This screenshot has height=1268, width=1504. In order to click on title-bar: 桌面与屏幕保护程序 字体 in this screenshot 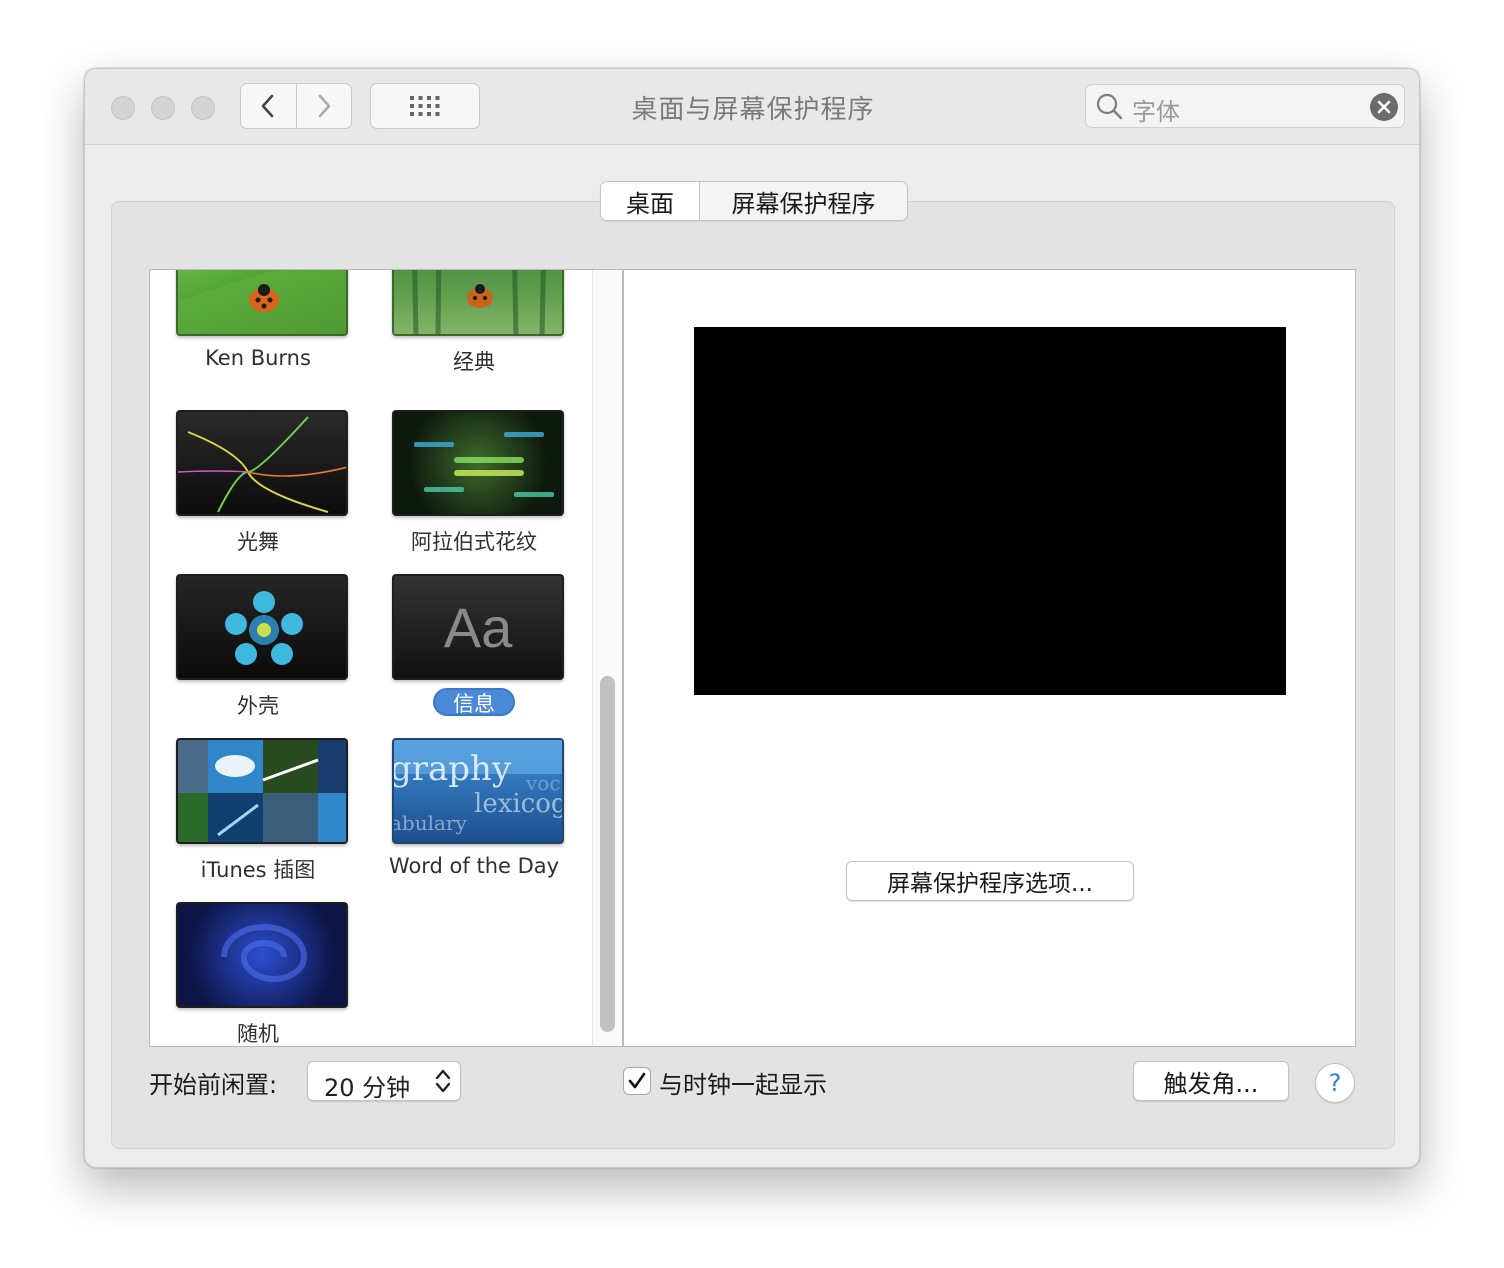, I will do `click(752, 107)`.